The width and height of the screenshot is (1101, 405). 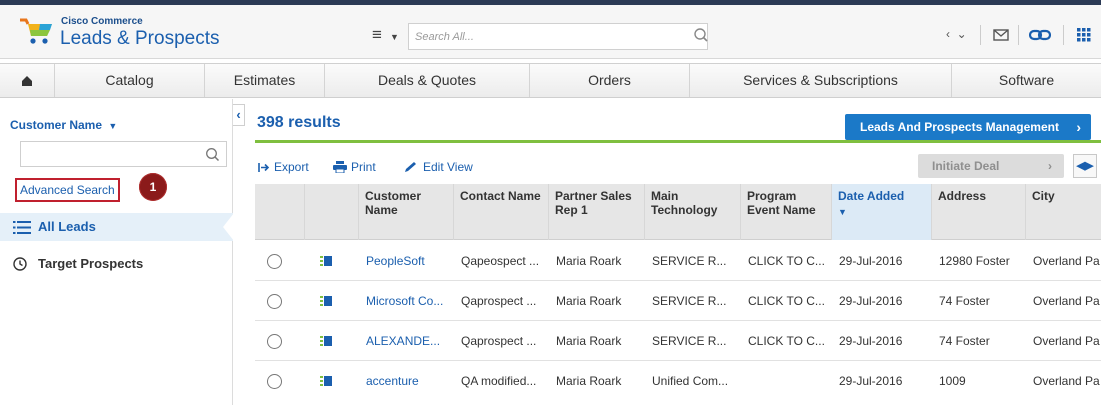 I want to click on nav-orders: Orders, so click(x=610, y=80).